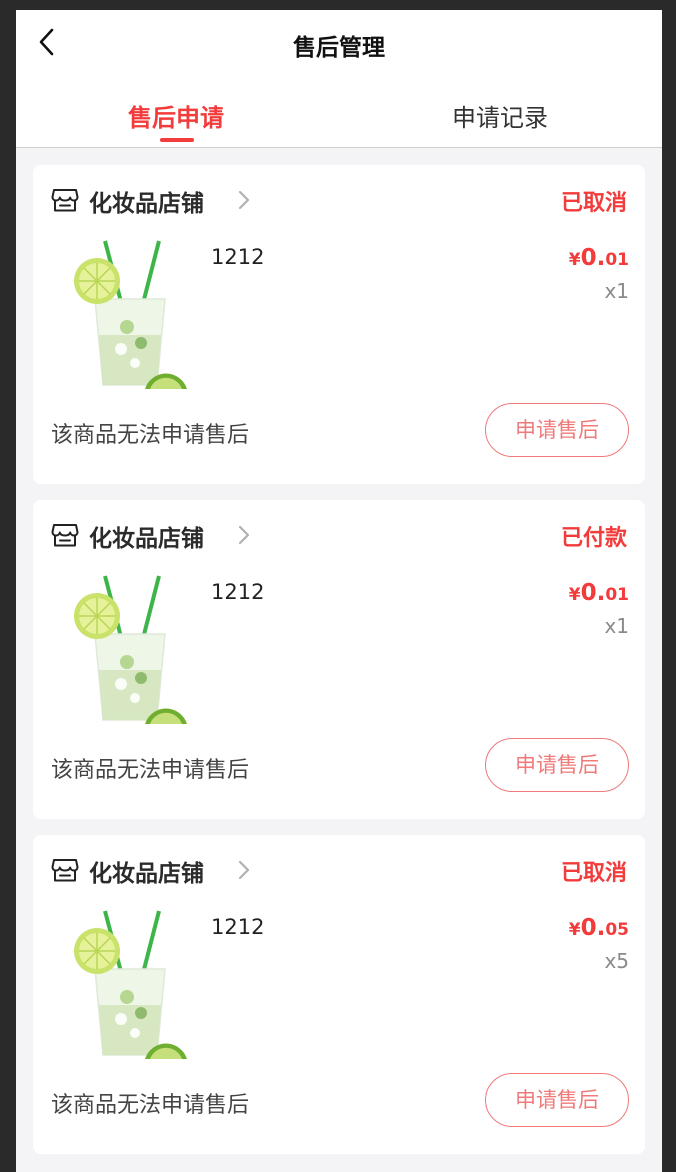 The image size is (676, 1172). What do you see at coordinates (339, 79) in the screenshot?
I see `top-bar: 售后管理 售后申请 申请记录` at bounding box center [339, 79].